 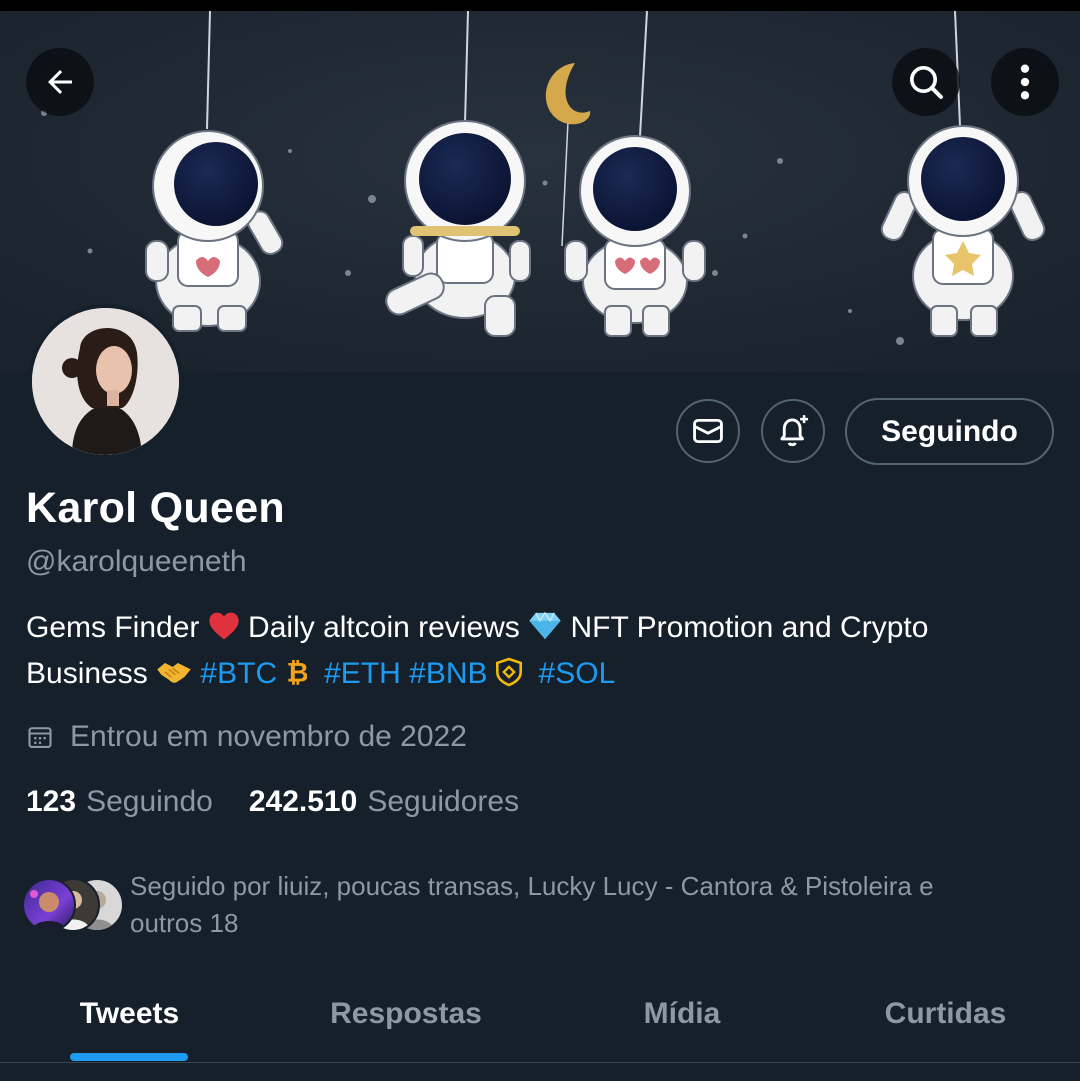 What do you see at coordinates (174, 678) in the screenshot?
I see `handshake-icon` at bounding box center [174, 678].